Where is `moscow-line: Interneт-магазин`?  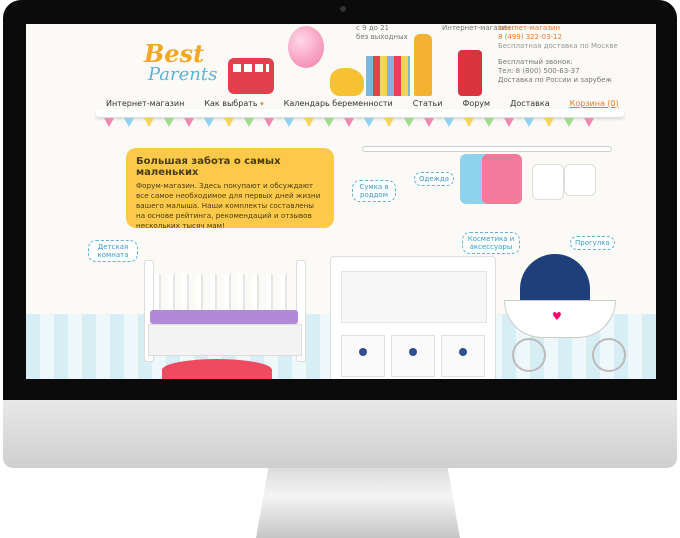
moscow-line: Interneт-магазин is located at coordinates (529, 28).